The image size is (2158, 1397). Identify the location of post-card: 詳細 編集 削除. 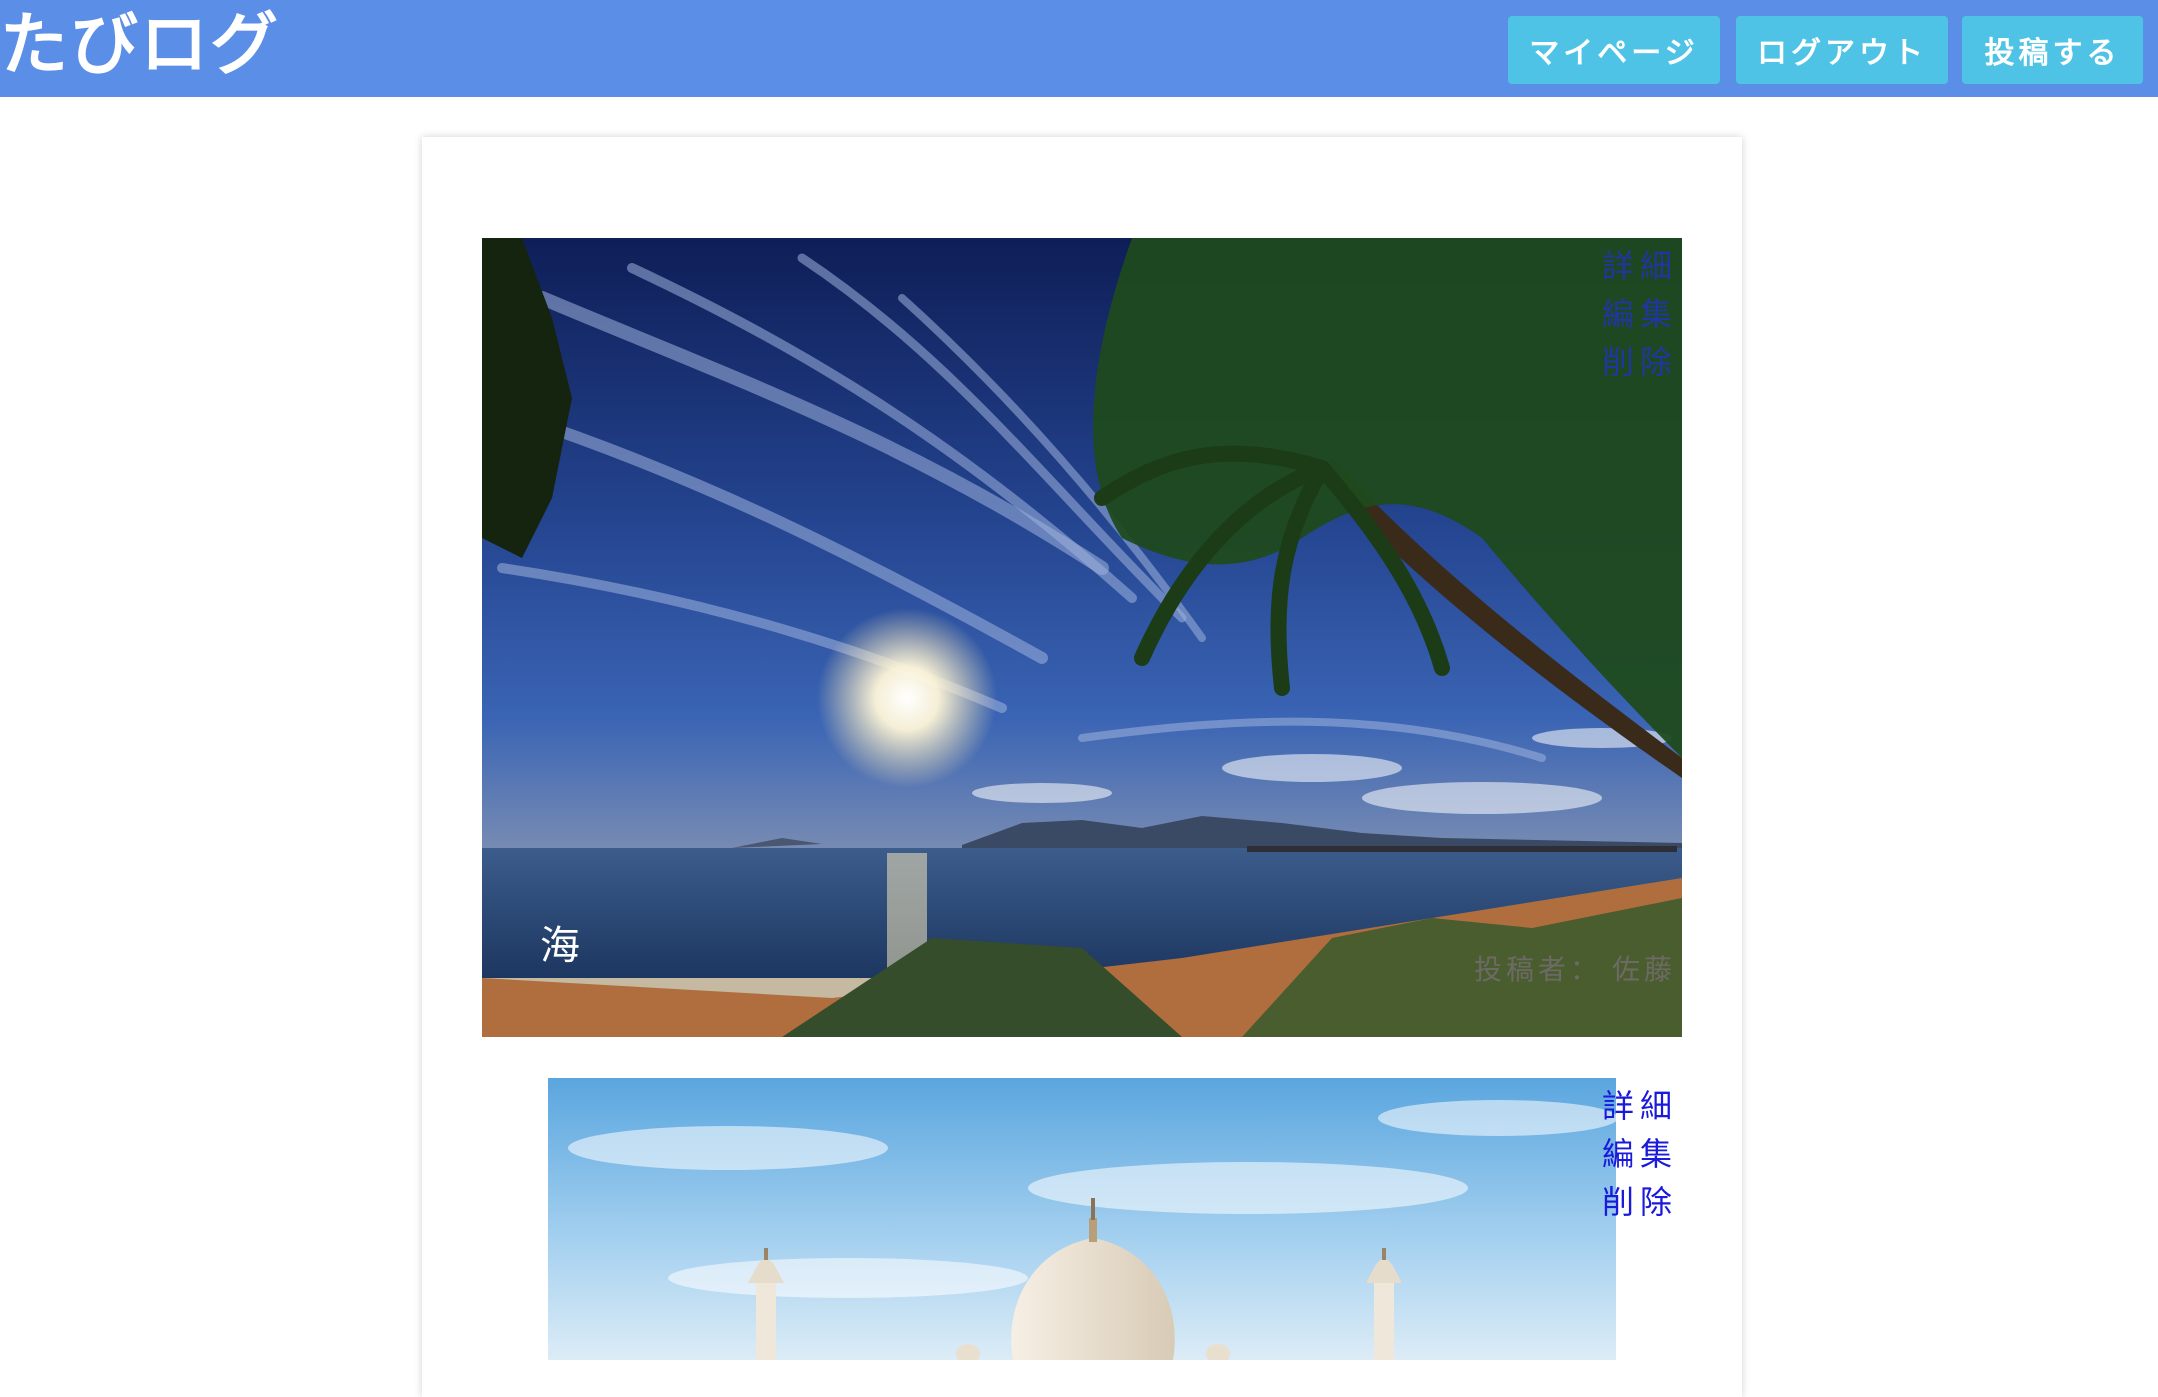
(1082, 1219).